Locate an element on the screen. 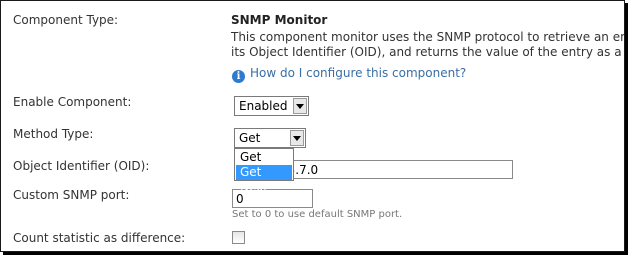  info-icon: i is located at coordinates (238, 76).